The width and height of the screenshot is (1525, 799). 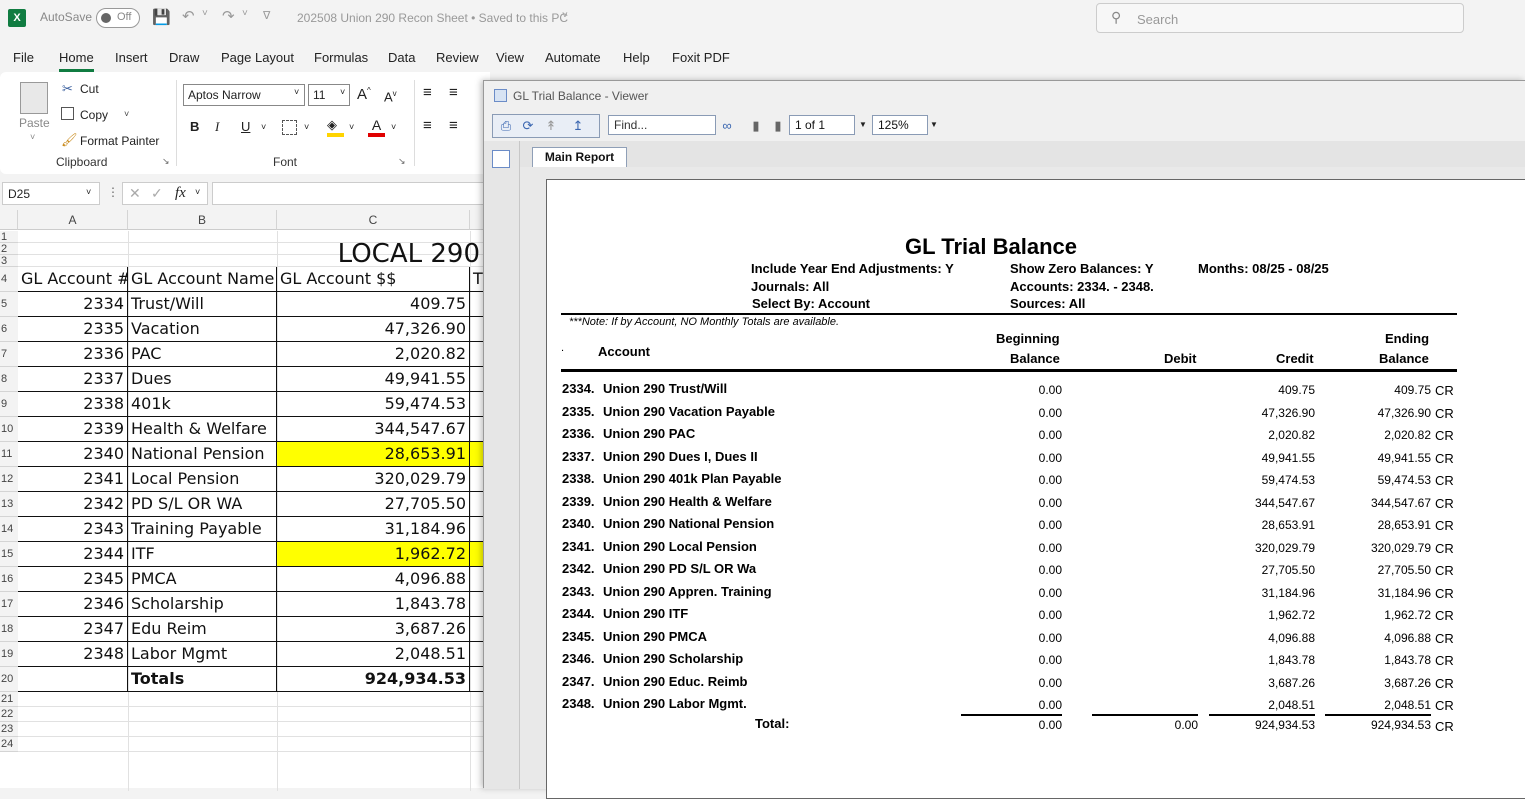 I want to click on row-header: 4, so click(x=9, y=279).